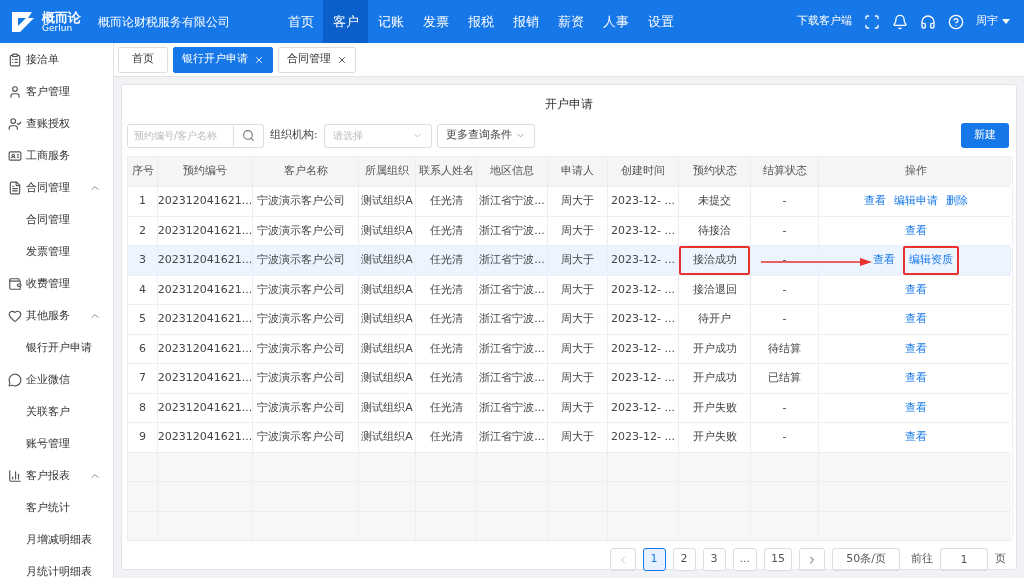 The width and height of the screenshot is (1024, 578). I want to click on page-tab: 首页, so click(143, 59).